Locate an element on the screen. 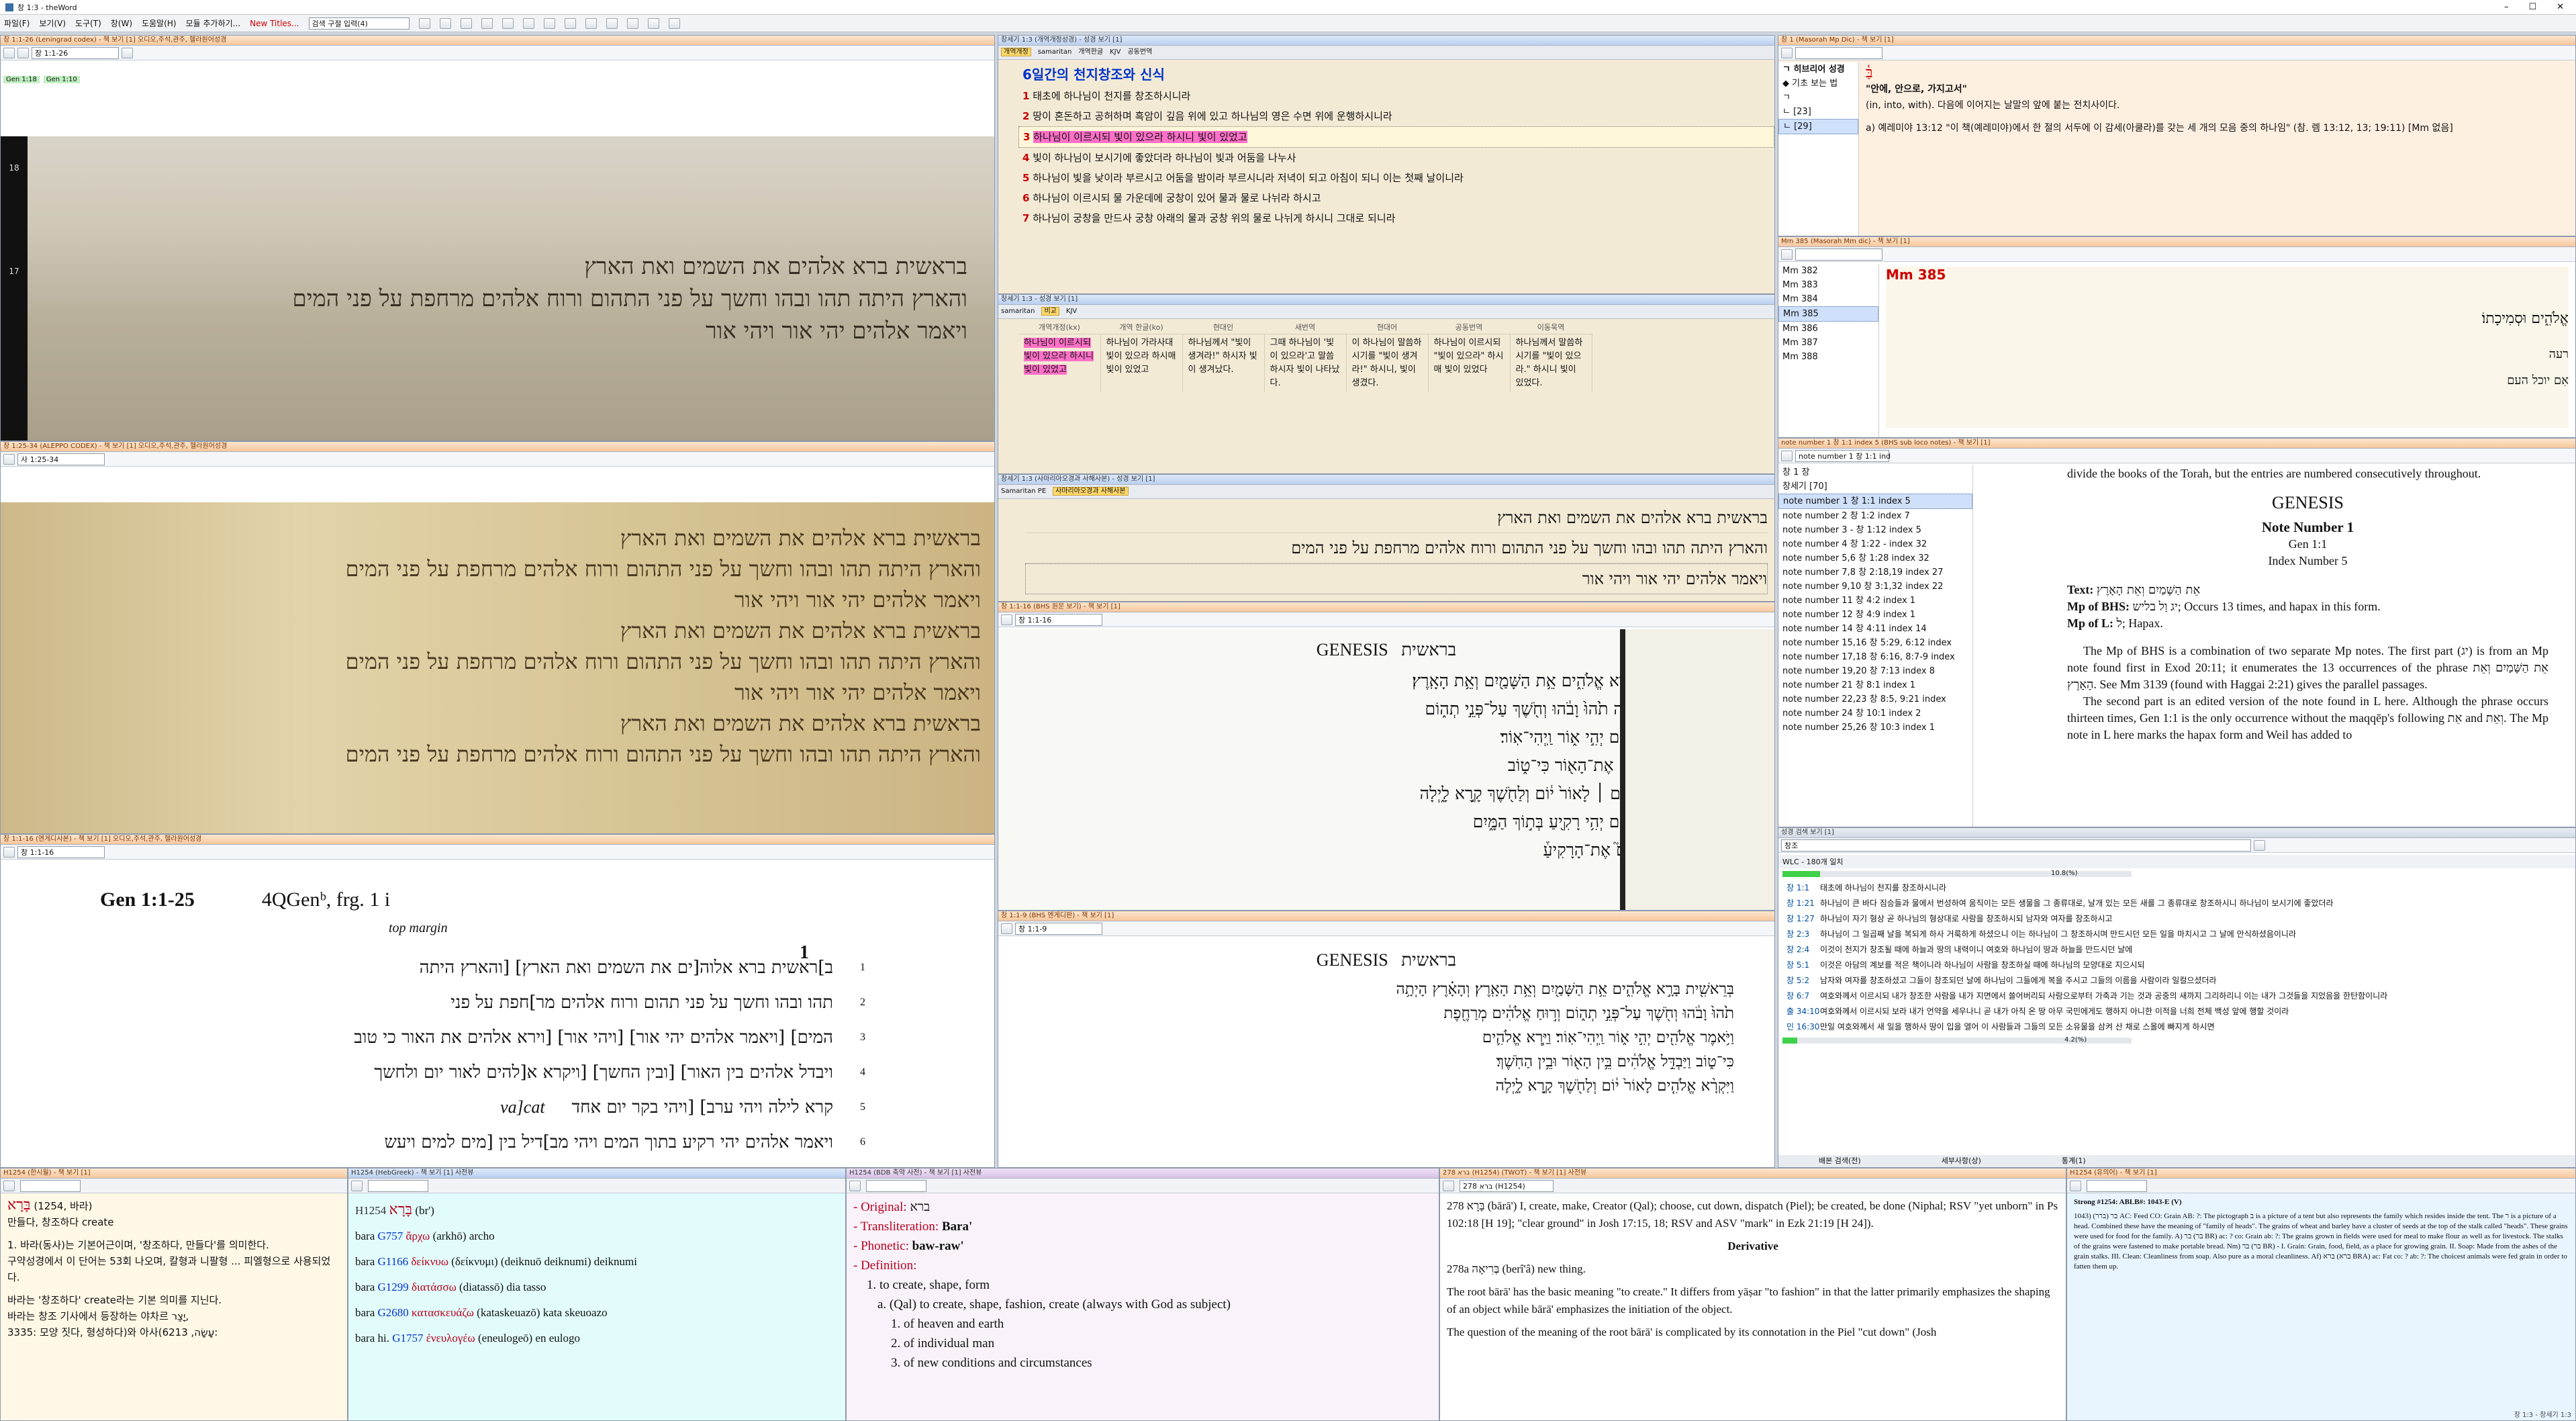 Image resolution: width=2576 pixels, height=1421 pixels. list-item: note number 15,16 창 5:29, 6:12 index is located at coordinates (1875, 643).